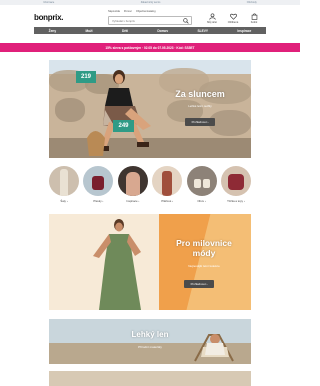 Image resolution: width=320 pixels, height=386 pixels. I want to click on hero-banner-linen: Lehký len Přírodní materiály, so click(150, 341).